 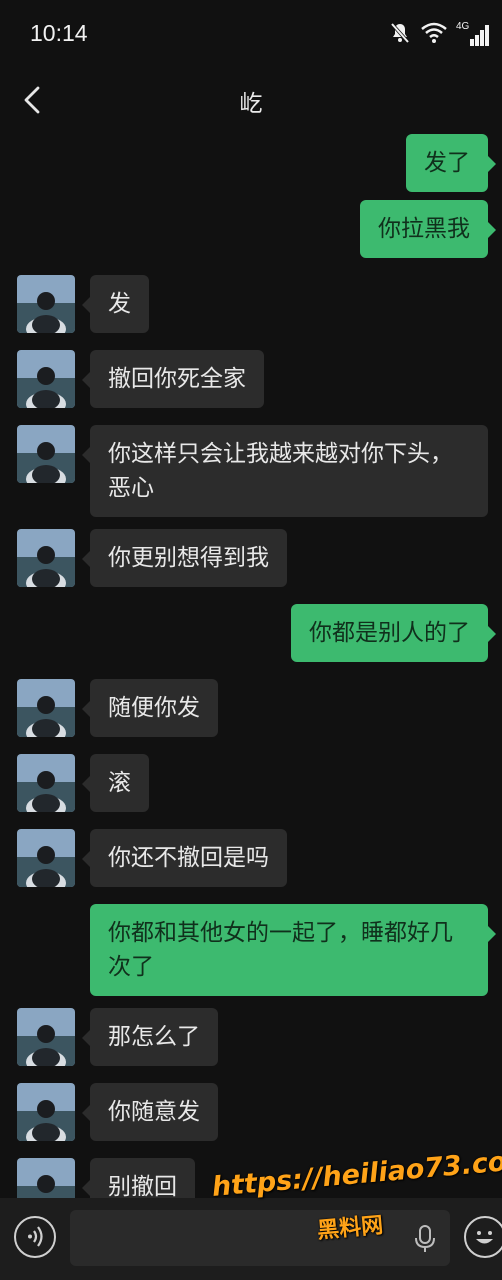 I want to click on signal-4g-icon: 4G, so click(x=473, y=34).